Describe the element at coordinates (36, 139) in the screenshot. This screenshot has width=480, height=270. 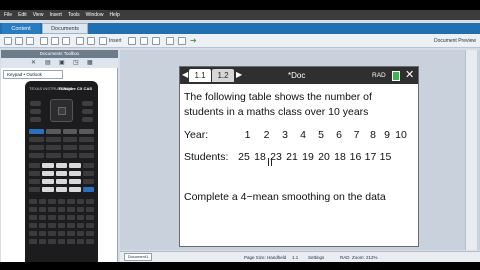
I see `equals-key` at that location.